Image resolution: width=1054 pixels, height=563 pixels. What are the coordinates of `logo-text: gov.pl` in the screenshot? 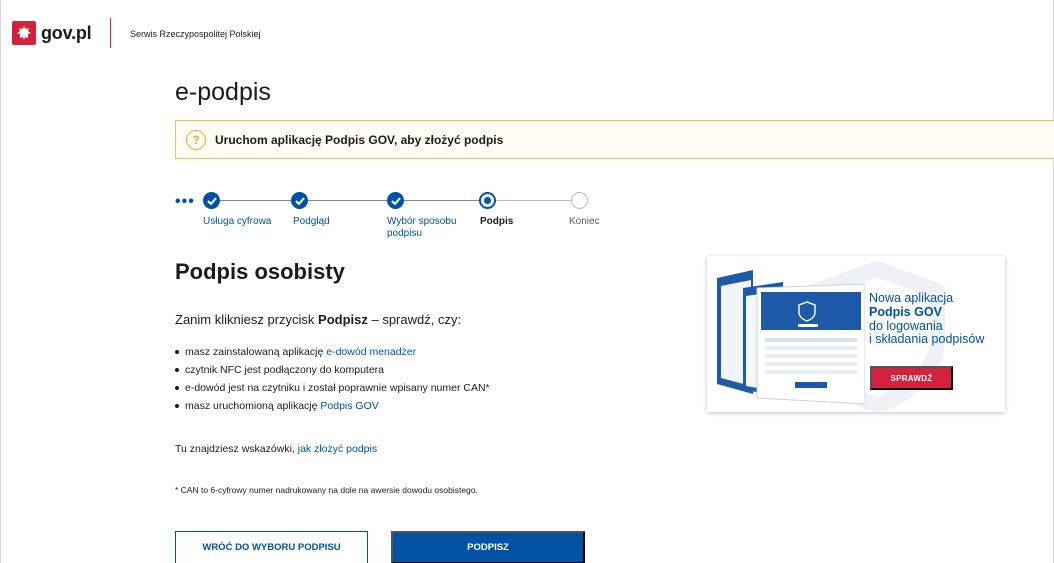 It's located at (66, 32).